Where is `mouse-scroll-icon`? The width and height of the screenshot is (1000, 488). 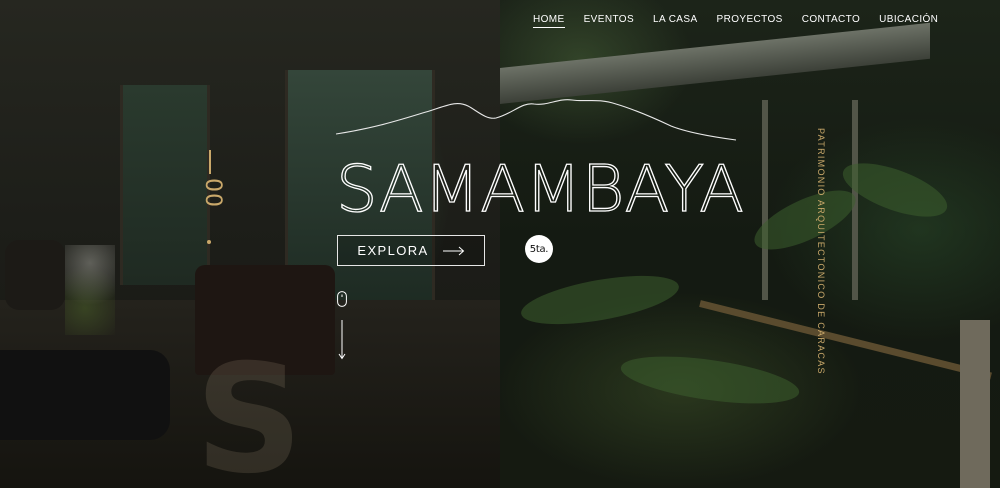
mouse-scroll-icon is located at coordinates (342, 299).